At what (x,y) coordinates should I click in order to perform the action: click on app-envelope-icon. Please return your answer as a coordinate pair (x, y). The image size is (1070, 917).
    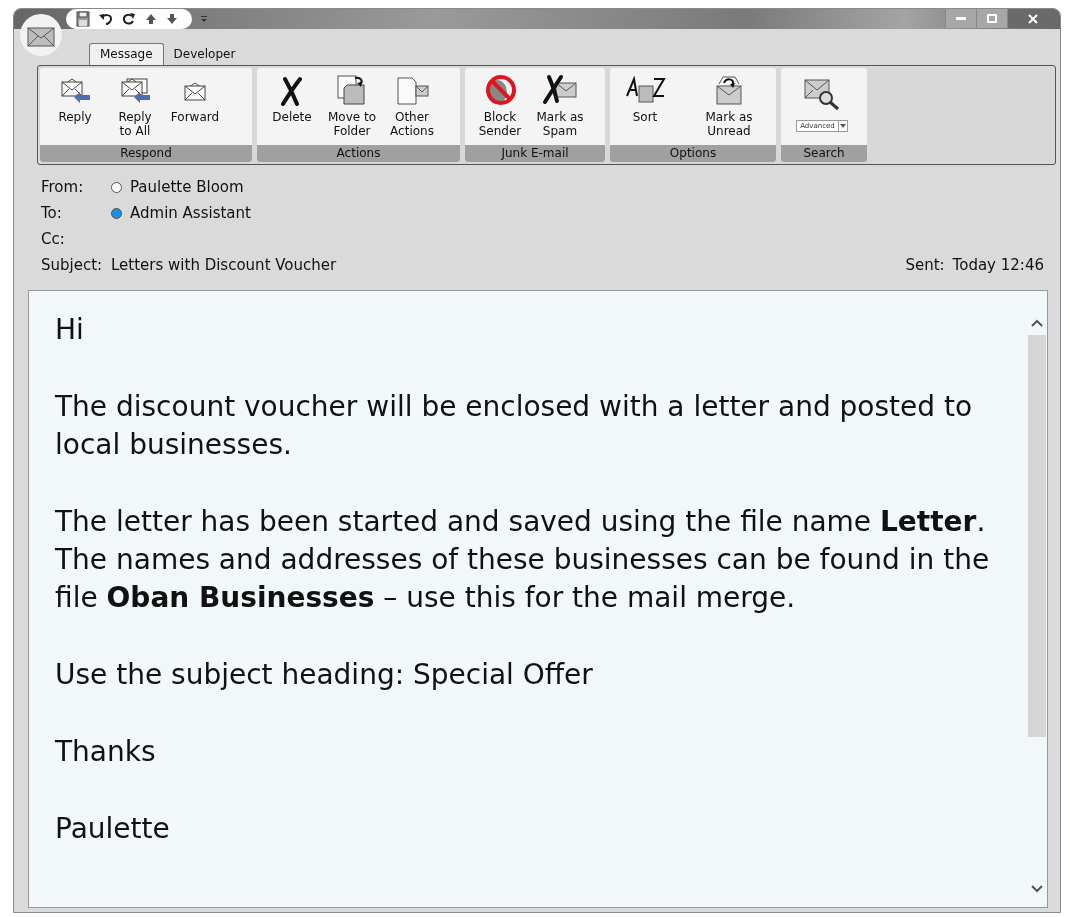
    Looking at the image, I should click on (41, 35).